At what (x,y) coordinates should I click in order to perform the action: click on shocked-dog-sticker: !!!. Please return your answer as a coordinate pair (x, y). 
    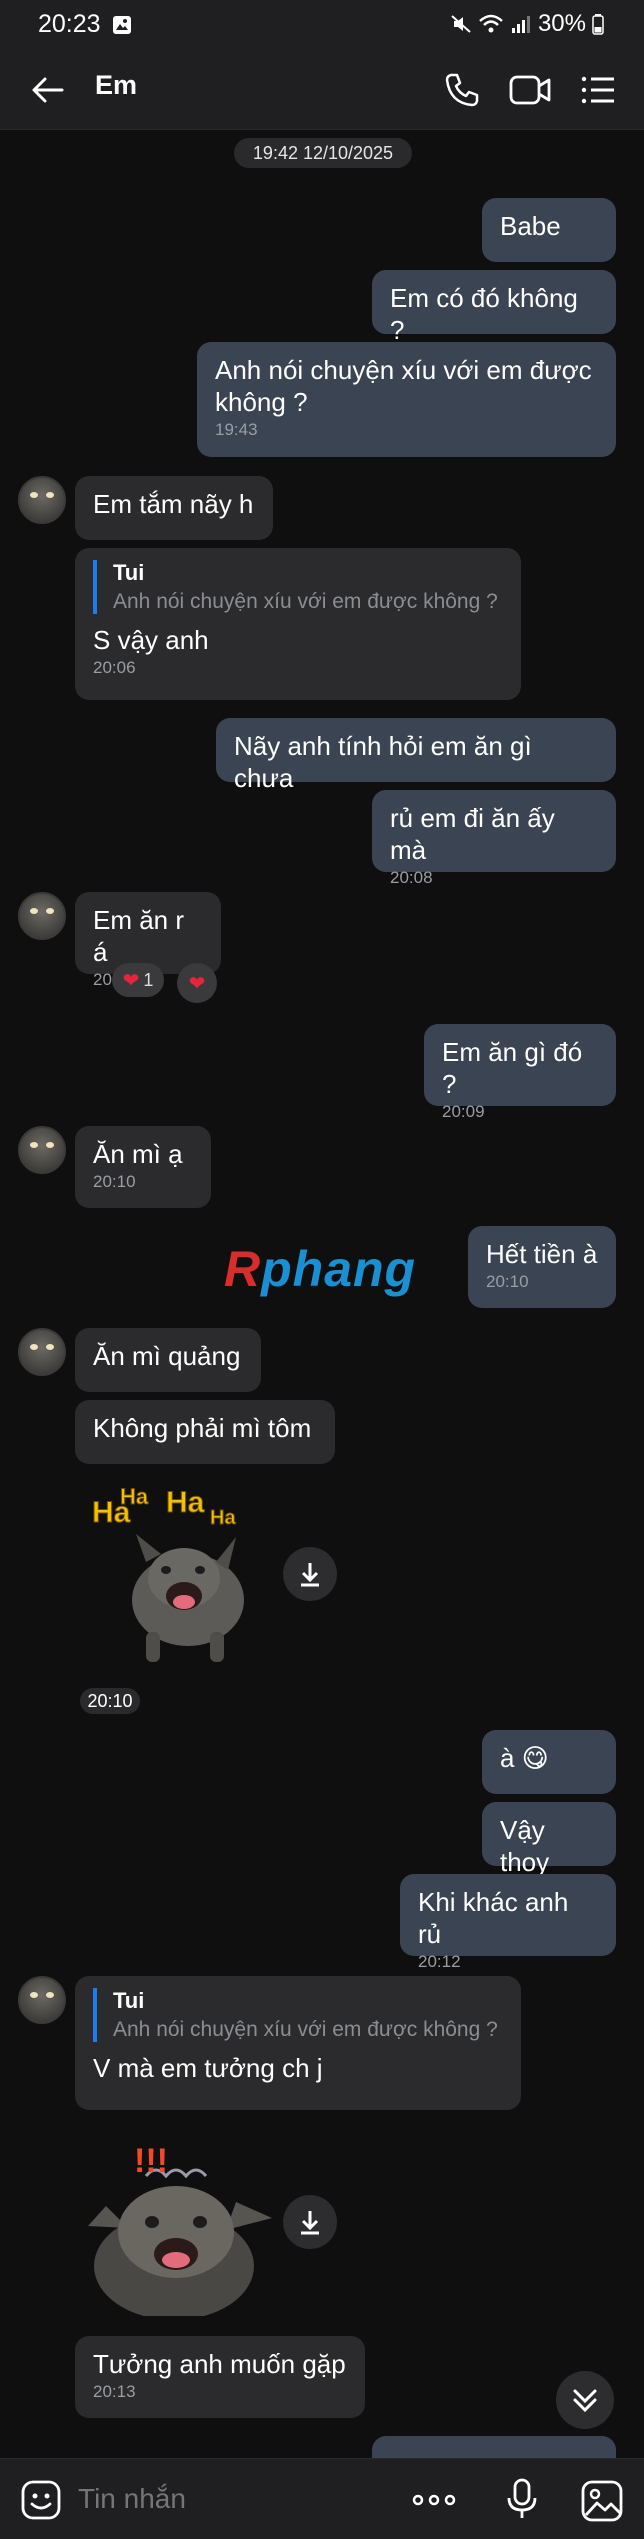
    Looking at the image, I should click on (181, 2226).